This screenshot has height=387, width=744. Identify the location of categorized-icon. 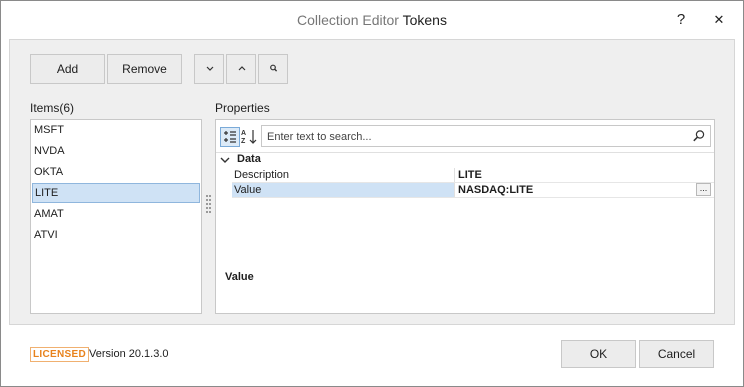
(230, 137).